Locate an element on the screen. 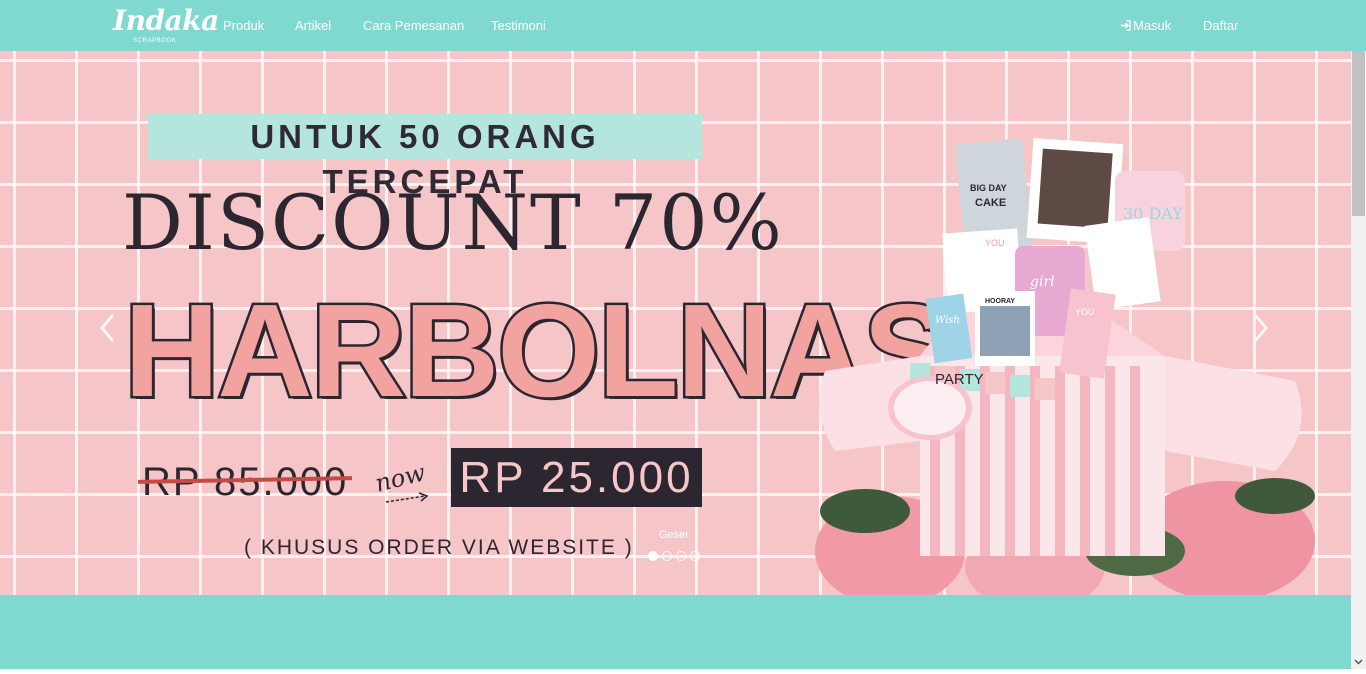  carousel-next-button is located at coordinates (1261, 328).